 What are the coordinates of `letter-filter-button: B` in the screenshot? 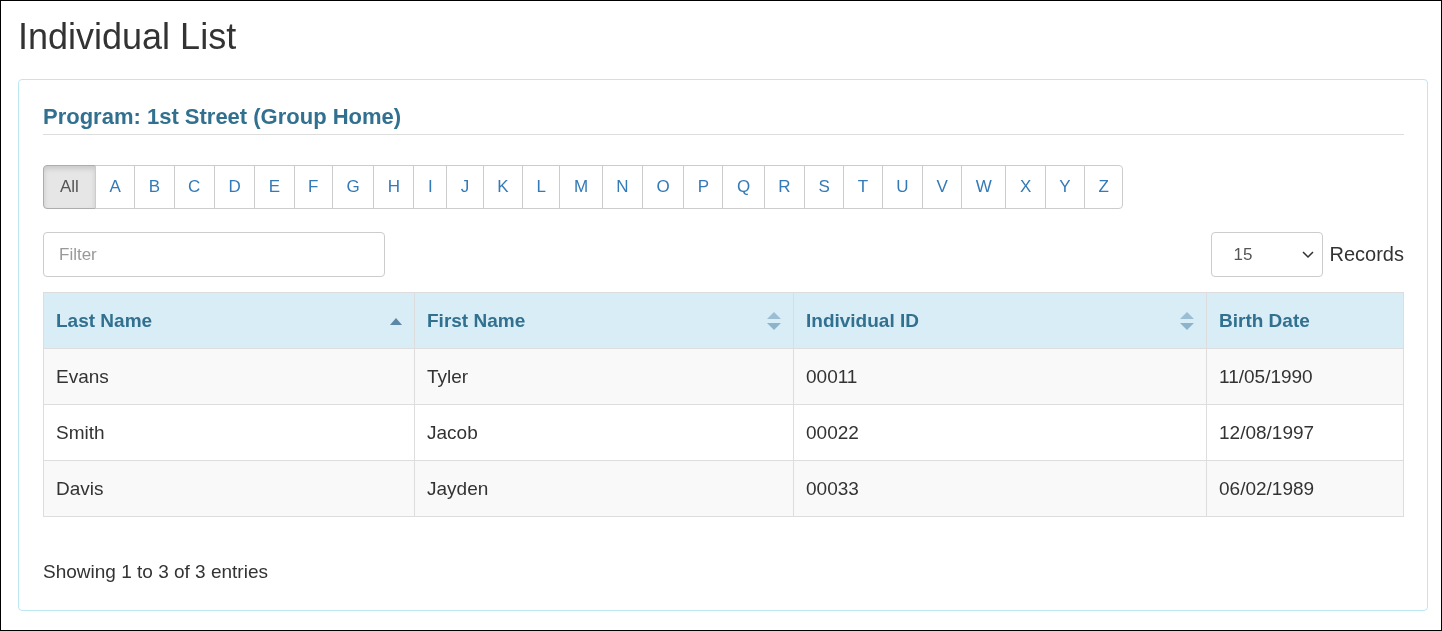 It's located at (154, 187).